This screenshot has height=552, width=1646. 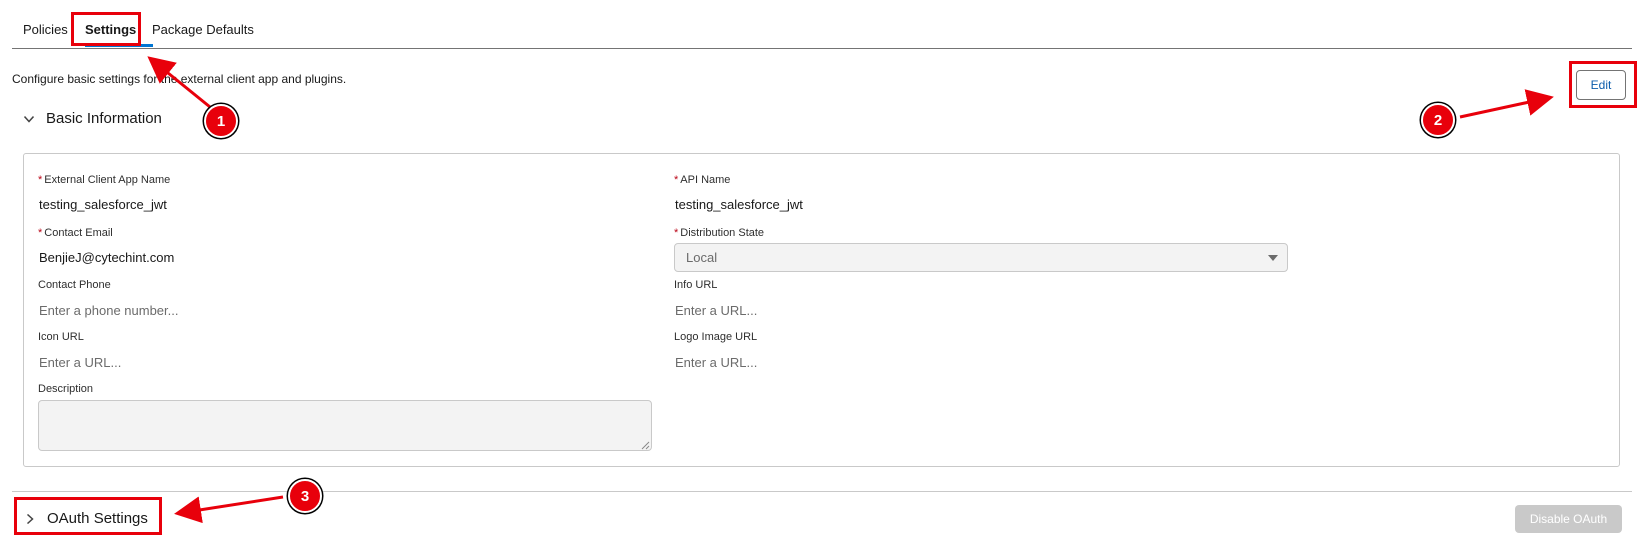 I want to click on tab-policies: Policies, so click(x=45, y=29).